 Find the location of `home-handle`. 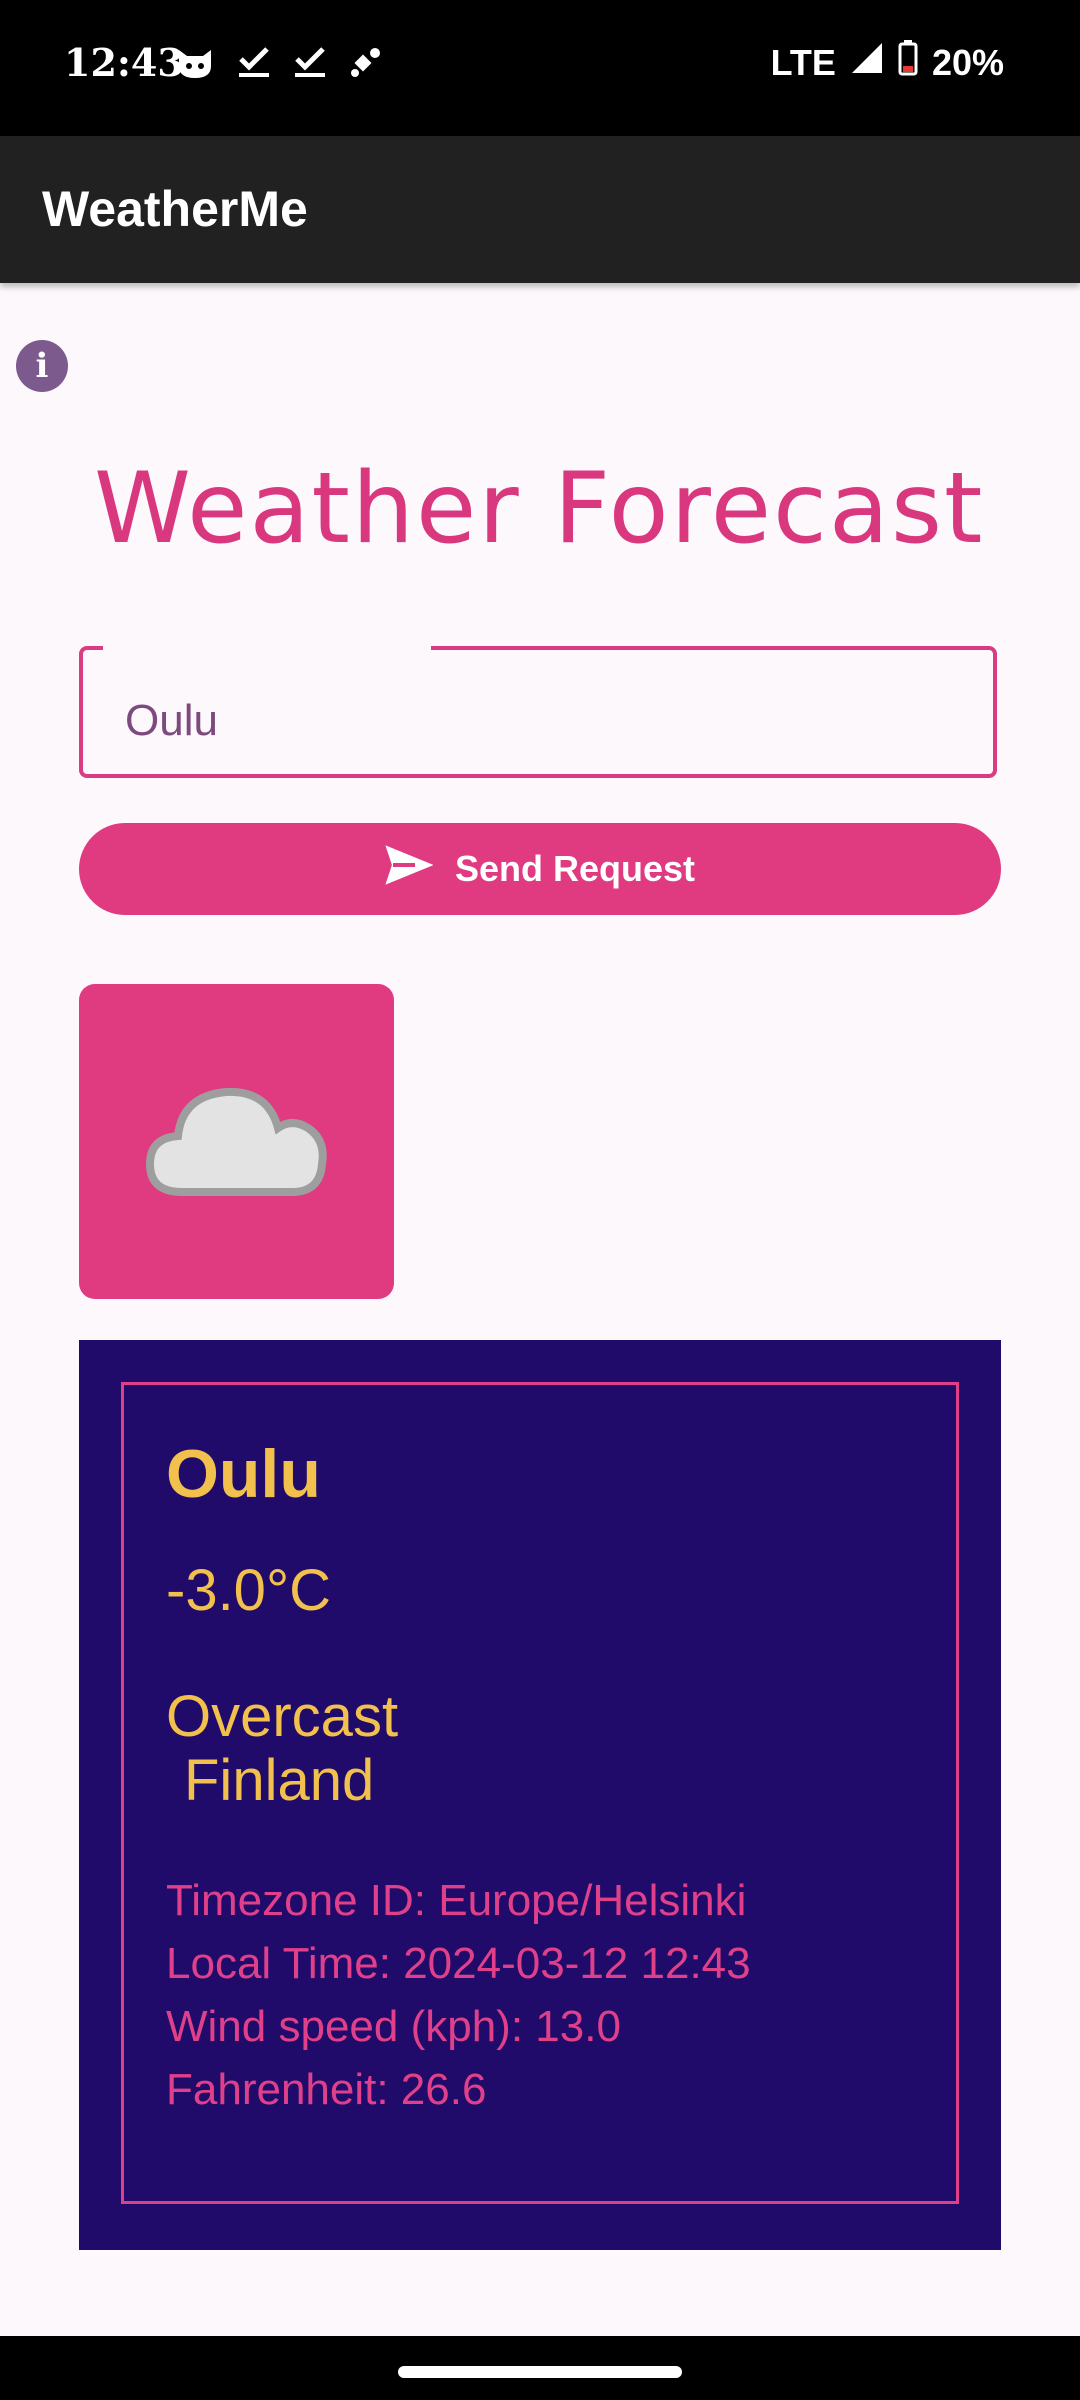

home-handle is located at coordinates (540, 2372).